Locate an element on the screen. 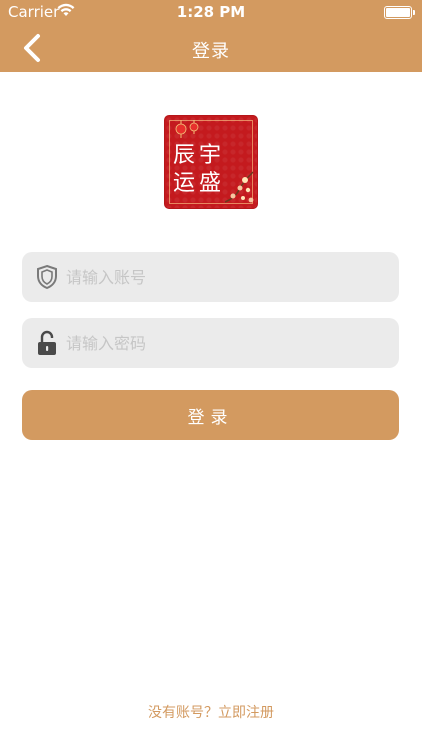 The height and width of the screenshot is (750, 422). status-time: 1:28 PM is located at coordinates (211, 12).